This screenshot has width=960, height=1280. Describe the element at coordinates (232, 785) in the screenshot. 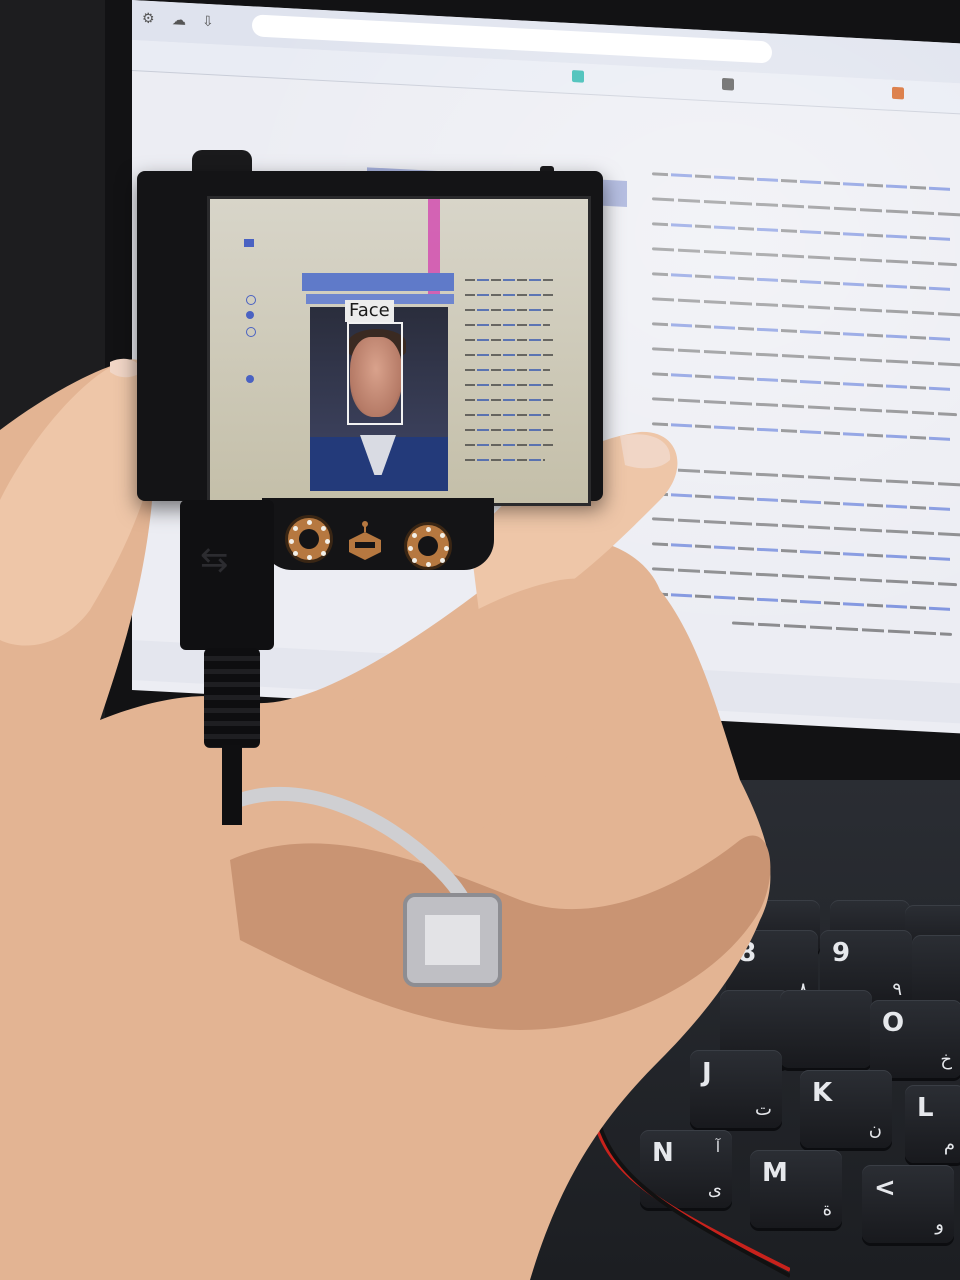

I see `usb-cable` at that location.